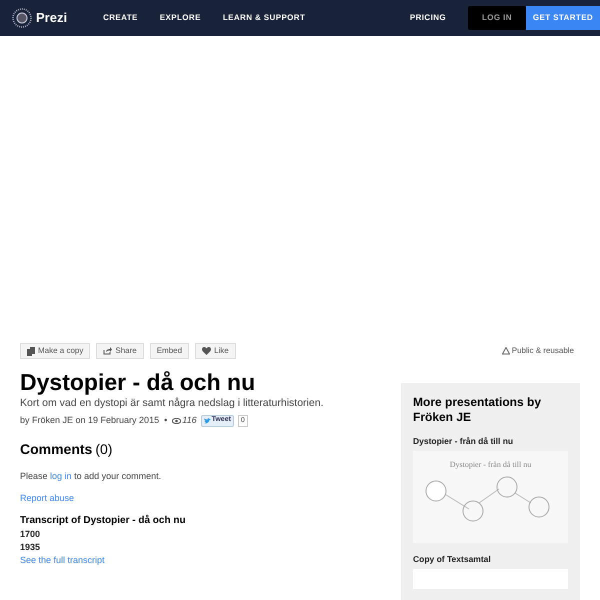 This screenshot has width=600, height=600. What do you see at coordinates (170, 351) in the screenshot?
I see `action-button: Embed` at bounding box center [170, 351].